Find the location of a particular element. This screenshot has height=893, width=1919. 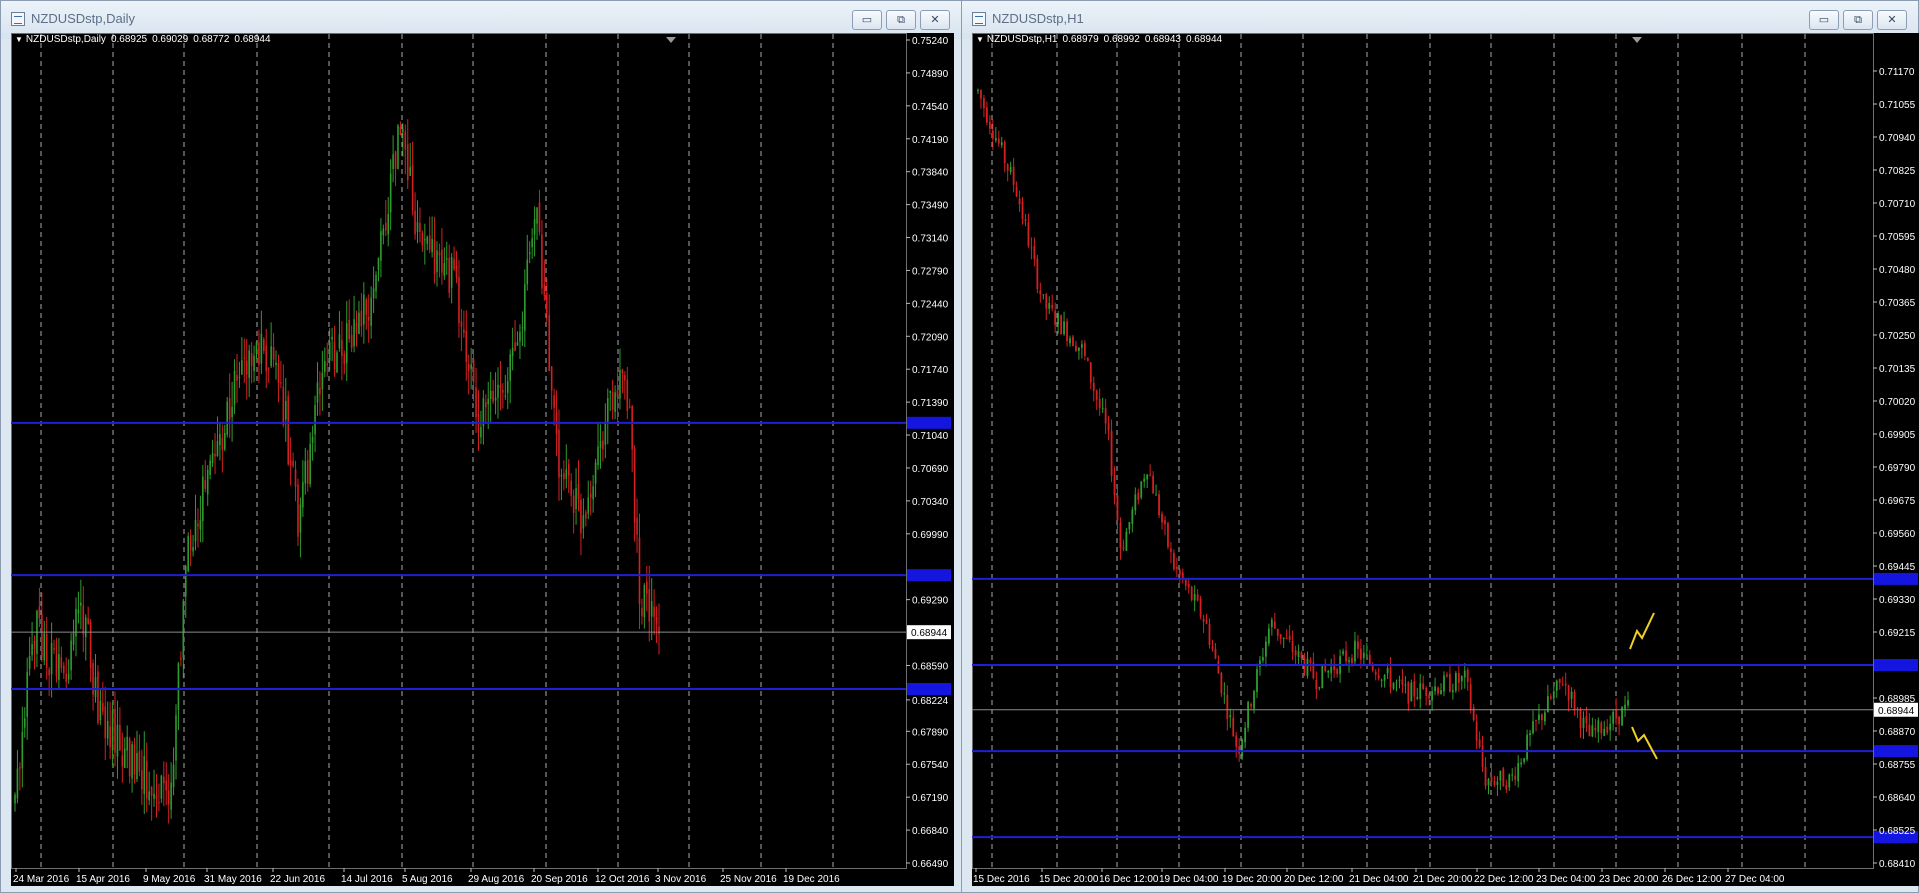

price-tick-label: 0.67540 is located at coordinates (930, 765).